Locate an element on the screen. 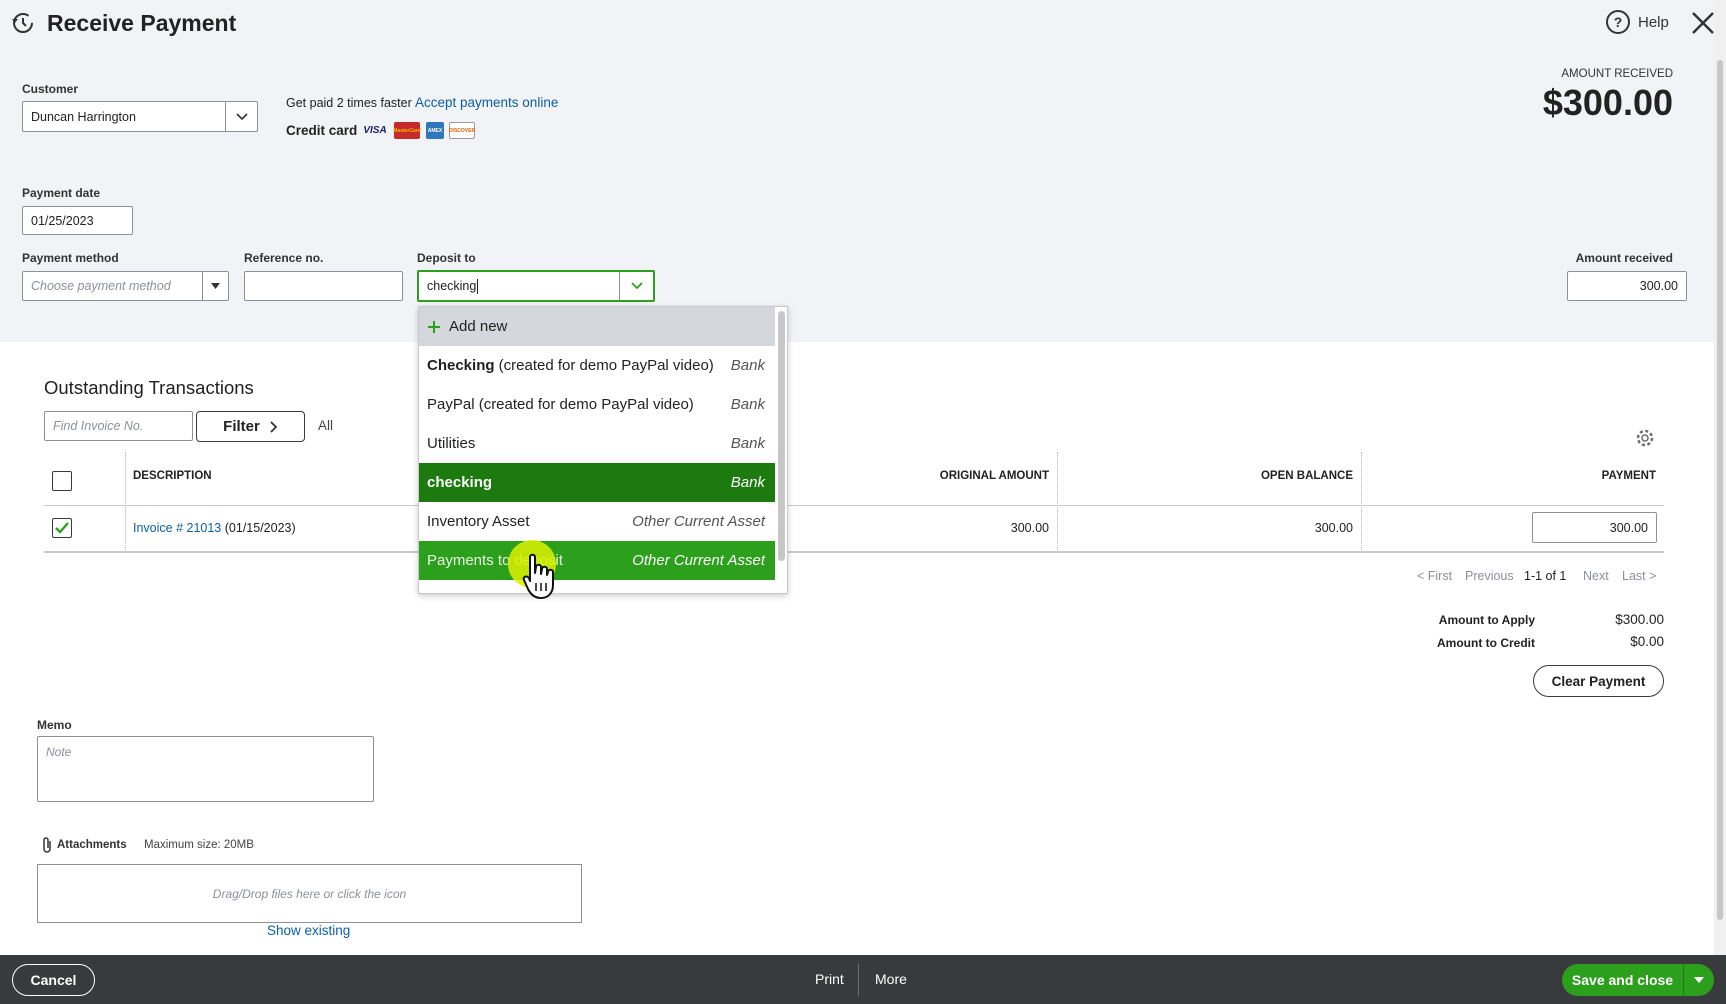 This screenshot has height=1004, width=1726. option-name: Utilities is located at coordinates (451, 443).